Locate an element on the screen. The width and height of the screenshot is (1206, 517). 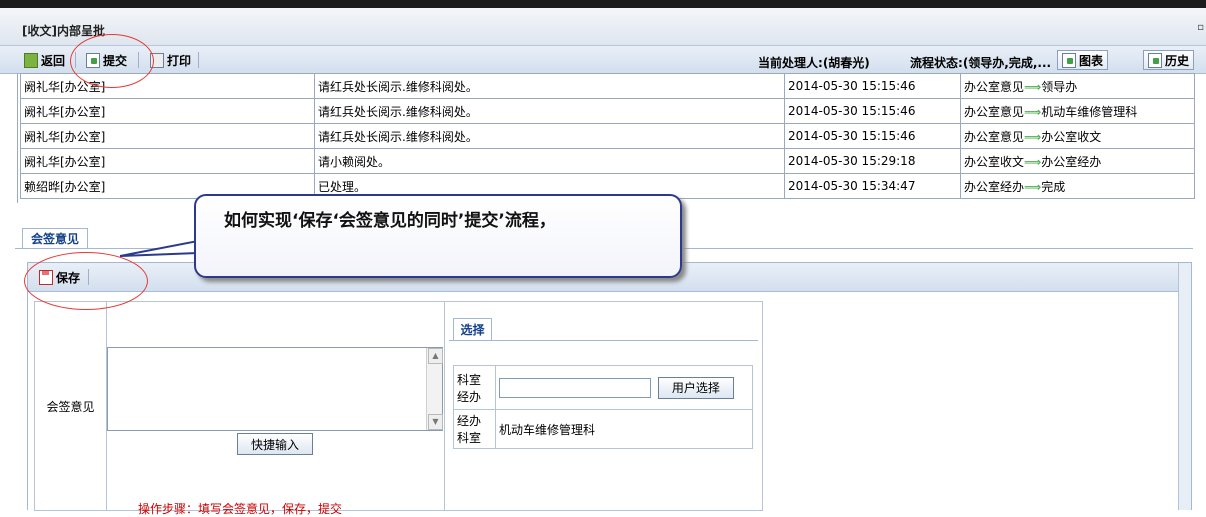
history-icon is located at coordinates (1155, 60).